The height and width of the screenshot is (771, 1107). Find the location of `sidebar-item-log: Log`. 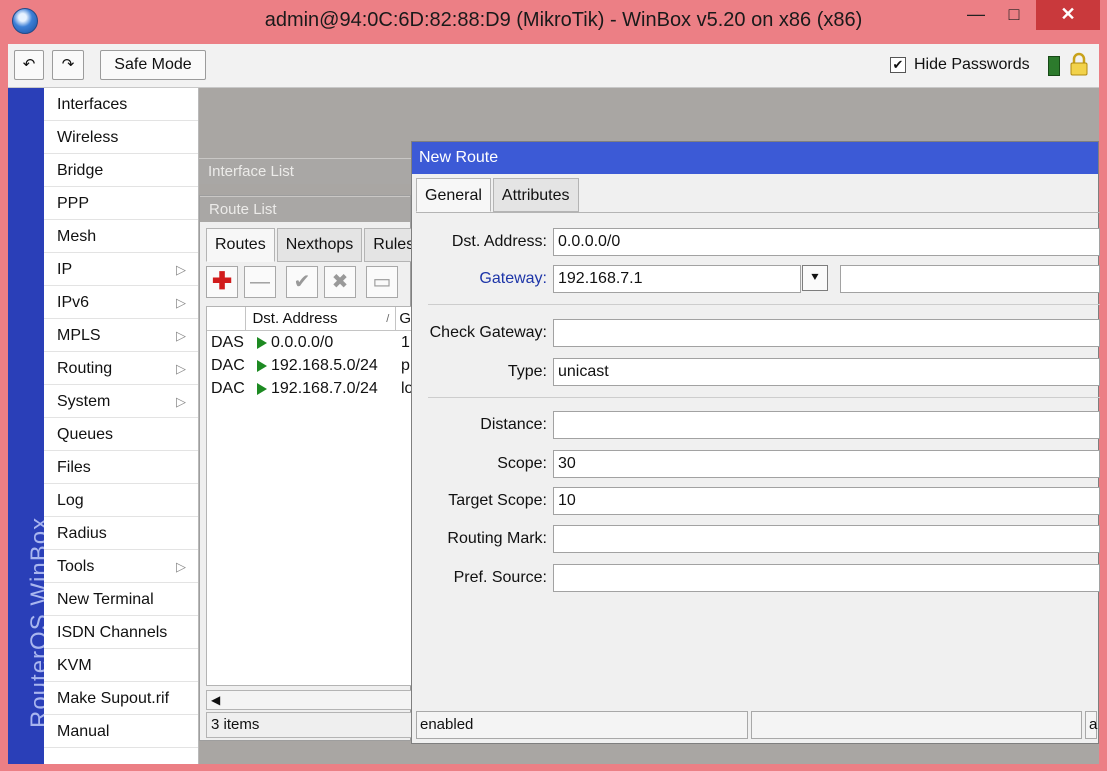

sidebar-item-log: Log is located at coordinates (121, 500).